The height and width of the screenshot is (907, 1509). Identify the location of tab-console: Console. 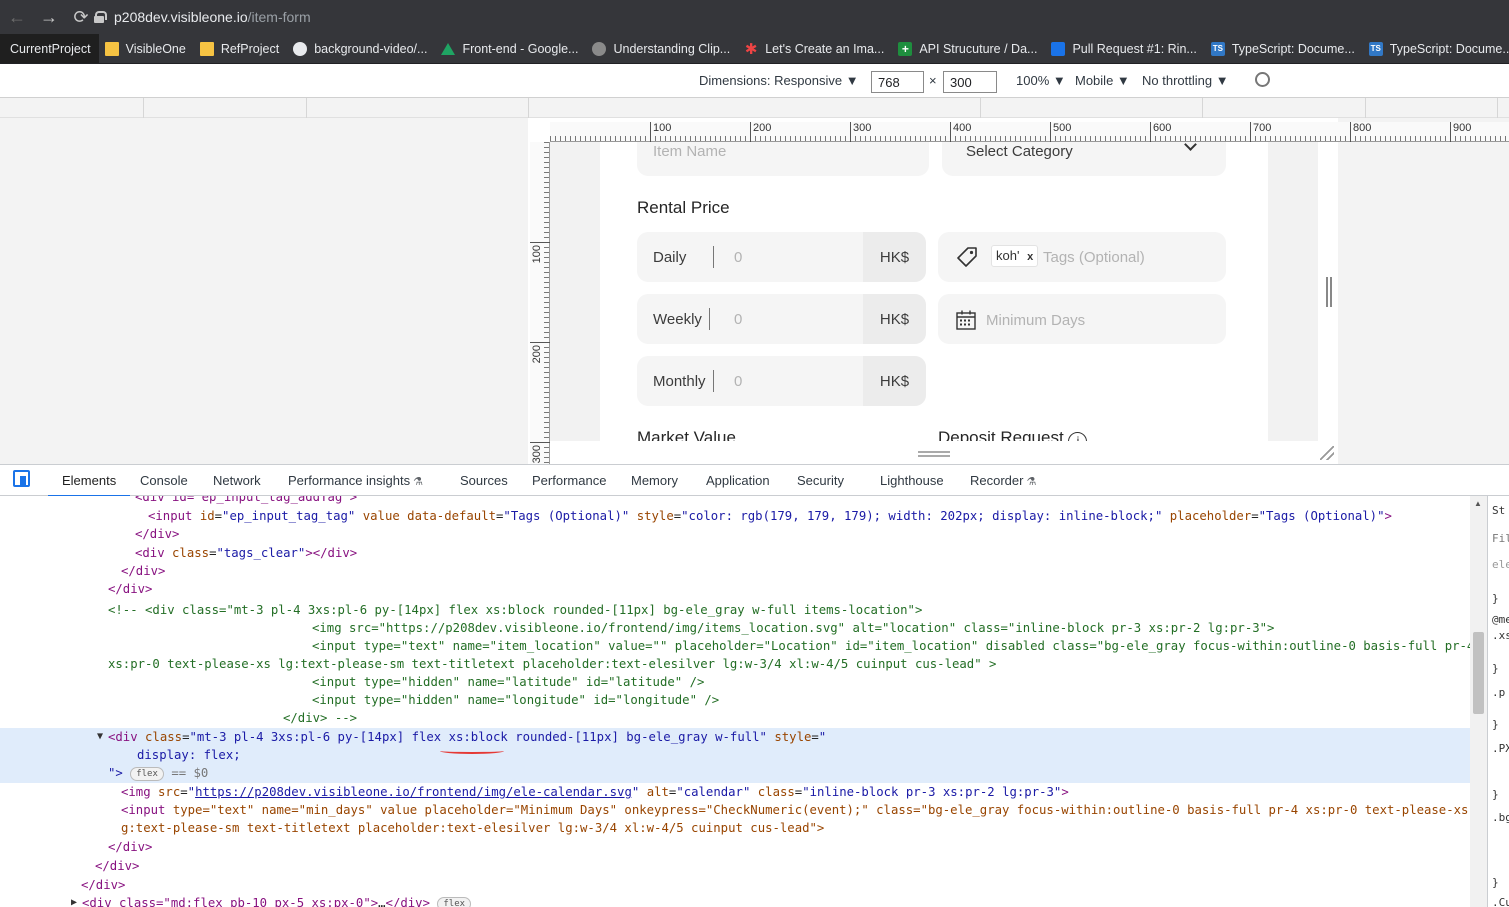
(164, 480).